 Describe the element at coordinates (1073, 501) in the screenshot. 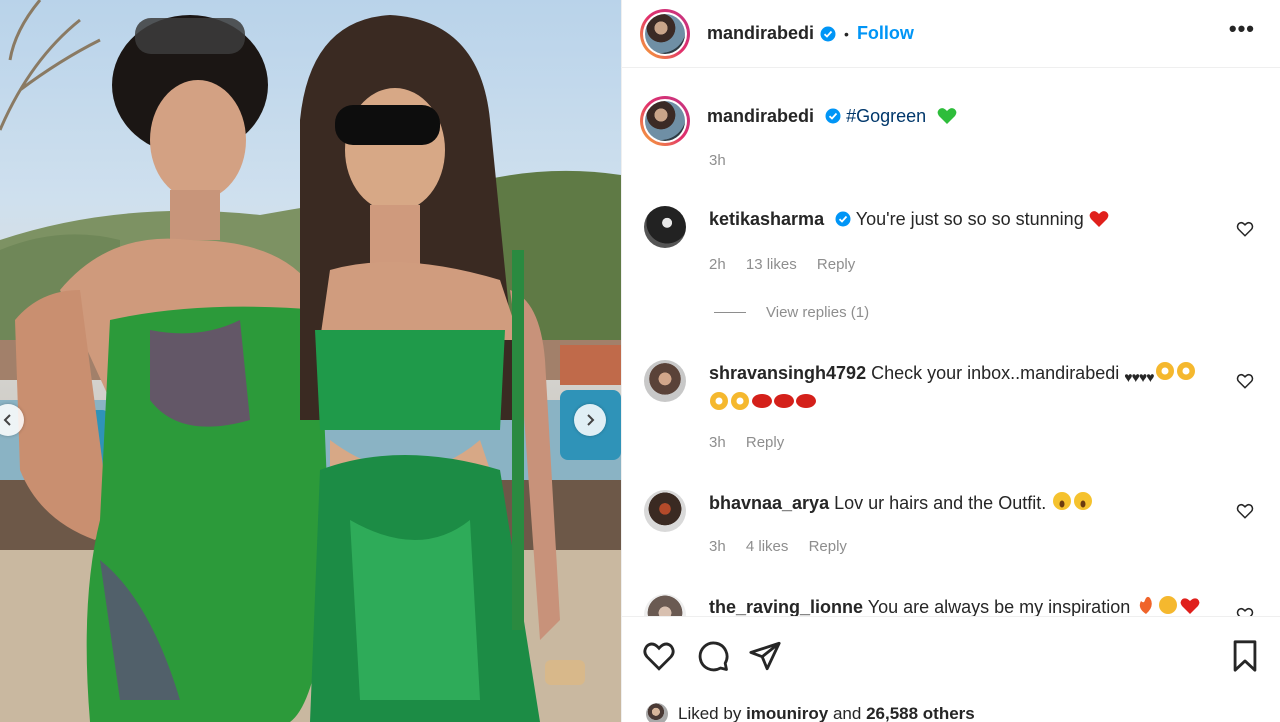

I see `astonished-face-emoji-icon` at that location.